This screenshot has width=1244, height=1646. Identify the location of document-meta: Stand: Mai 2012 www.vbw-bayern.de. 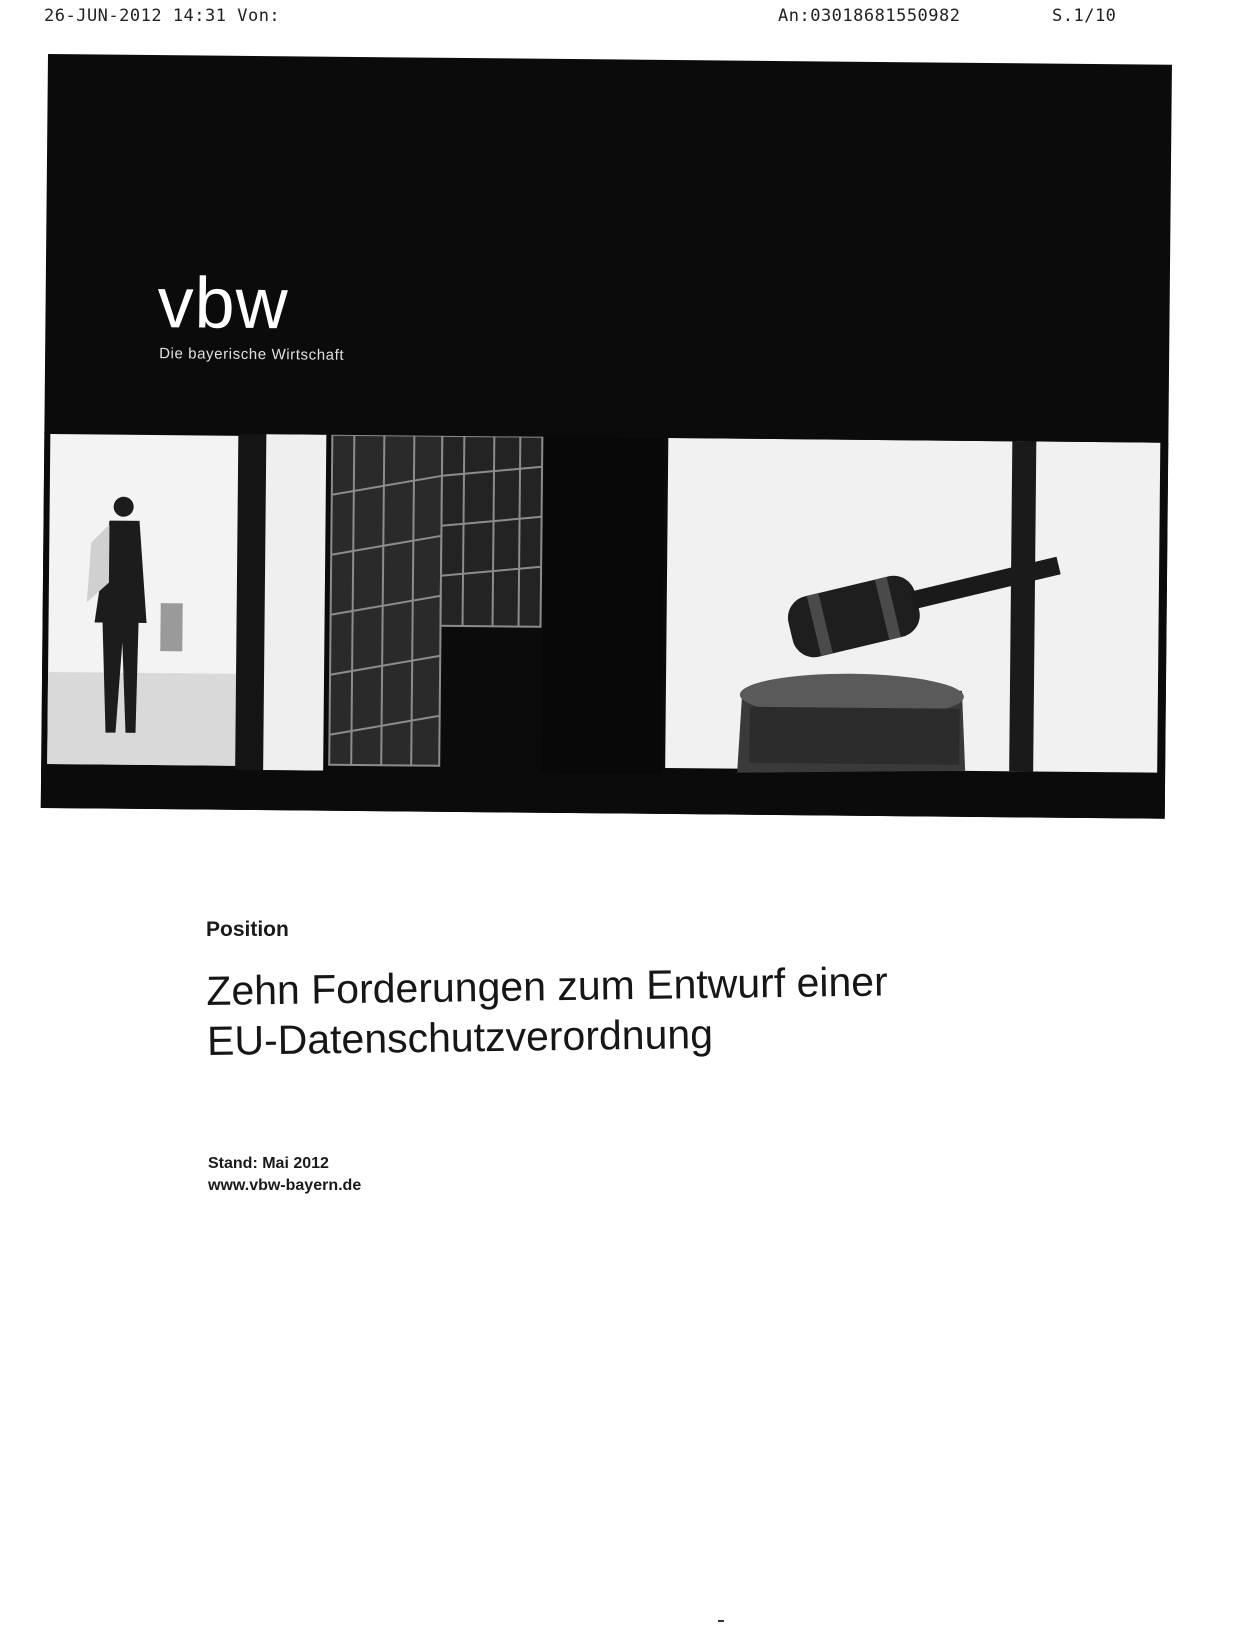
(284, 1175).